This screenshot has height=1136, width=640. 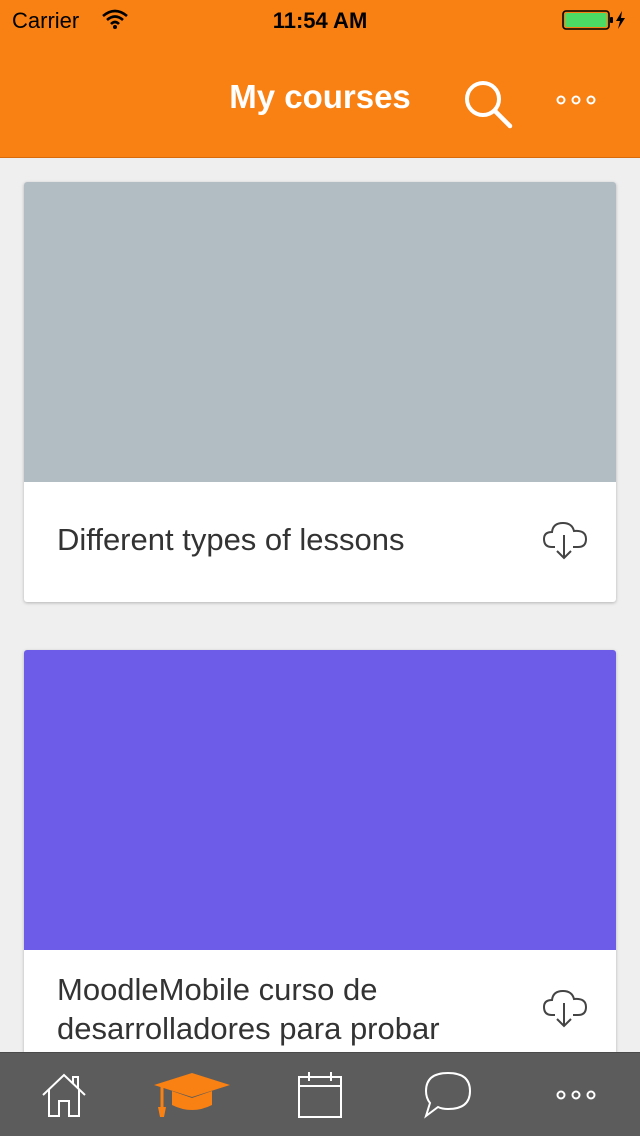 I want to click on home-icon, so click(x=64, y=1095).